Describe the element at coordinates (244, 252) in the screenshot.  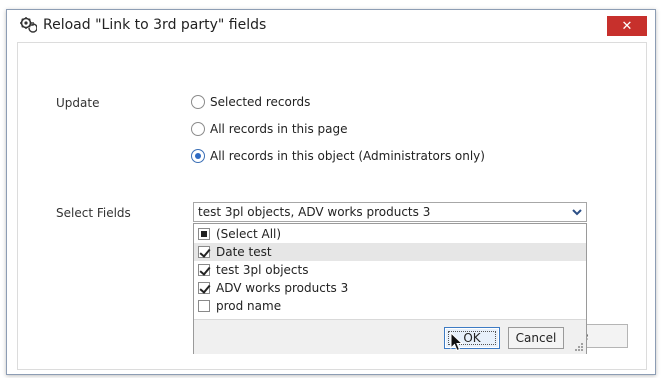
I see `option-label: Date test` at that location.